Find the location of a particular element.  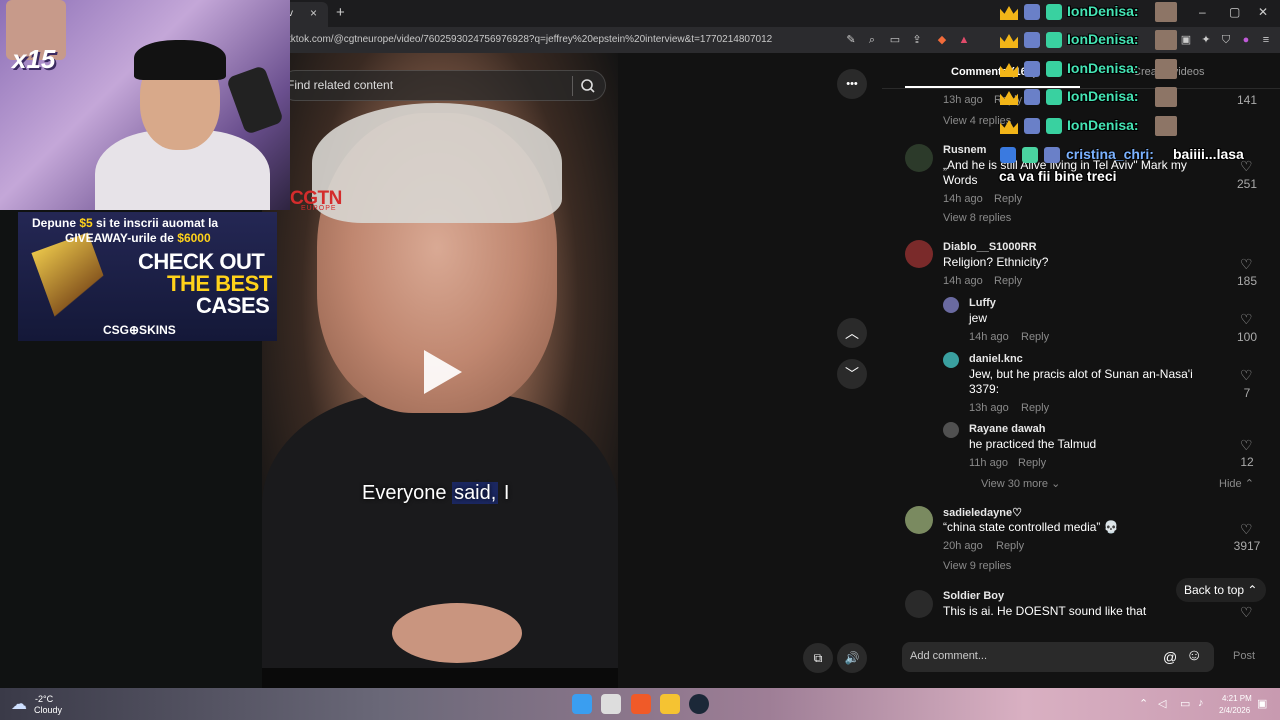

task-view-icon is located at coordinates (611, 704).